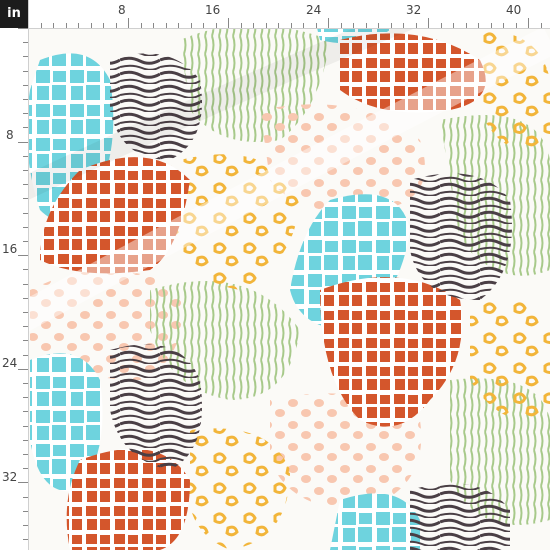 This screenshot has width=550, height=550. Describe the element at coordinates (14, 14) in the screenshot. I see `unit-label: in` at that location.